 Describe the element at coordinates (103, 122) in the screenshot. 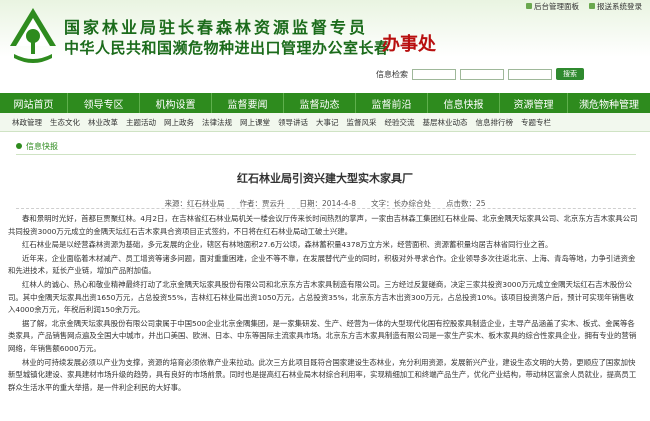

I see `subnav-item: 林业改革` at that location.